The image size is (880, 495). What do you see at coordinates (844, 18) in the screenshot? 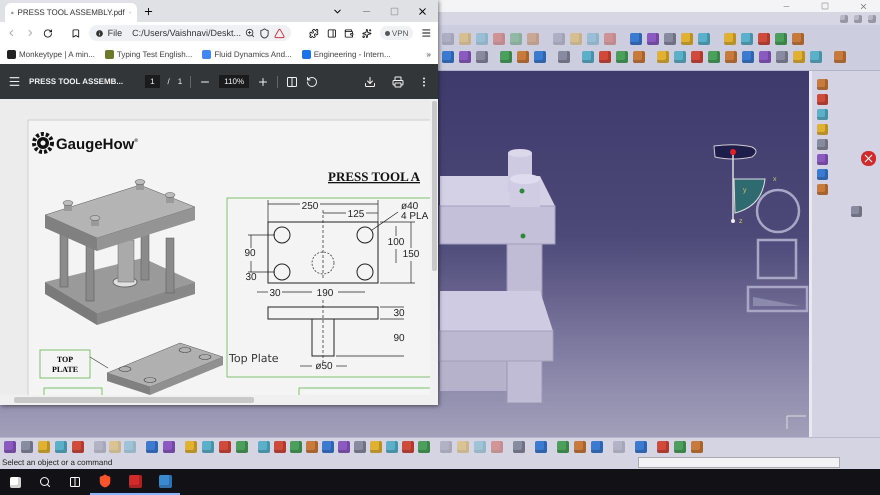
I see `minimize-icon` at bounding box center [844, 18].